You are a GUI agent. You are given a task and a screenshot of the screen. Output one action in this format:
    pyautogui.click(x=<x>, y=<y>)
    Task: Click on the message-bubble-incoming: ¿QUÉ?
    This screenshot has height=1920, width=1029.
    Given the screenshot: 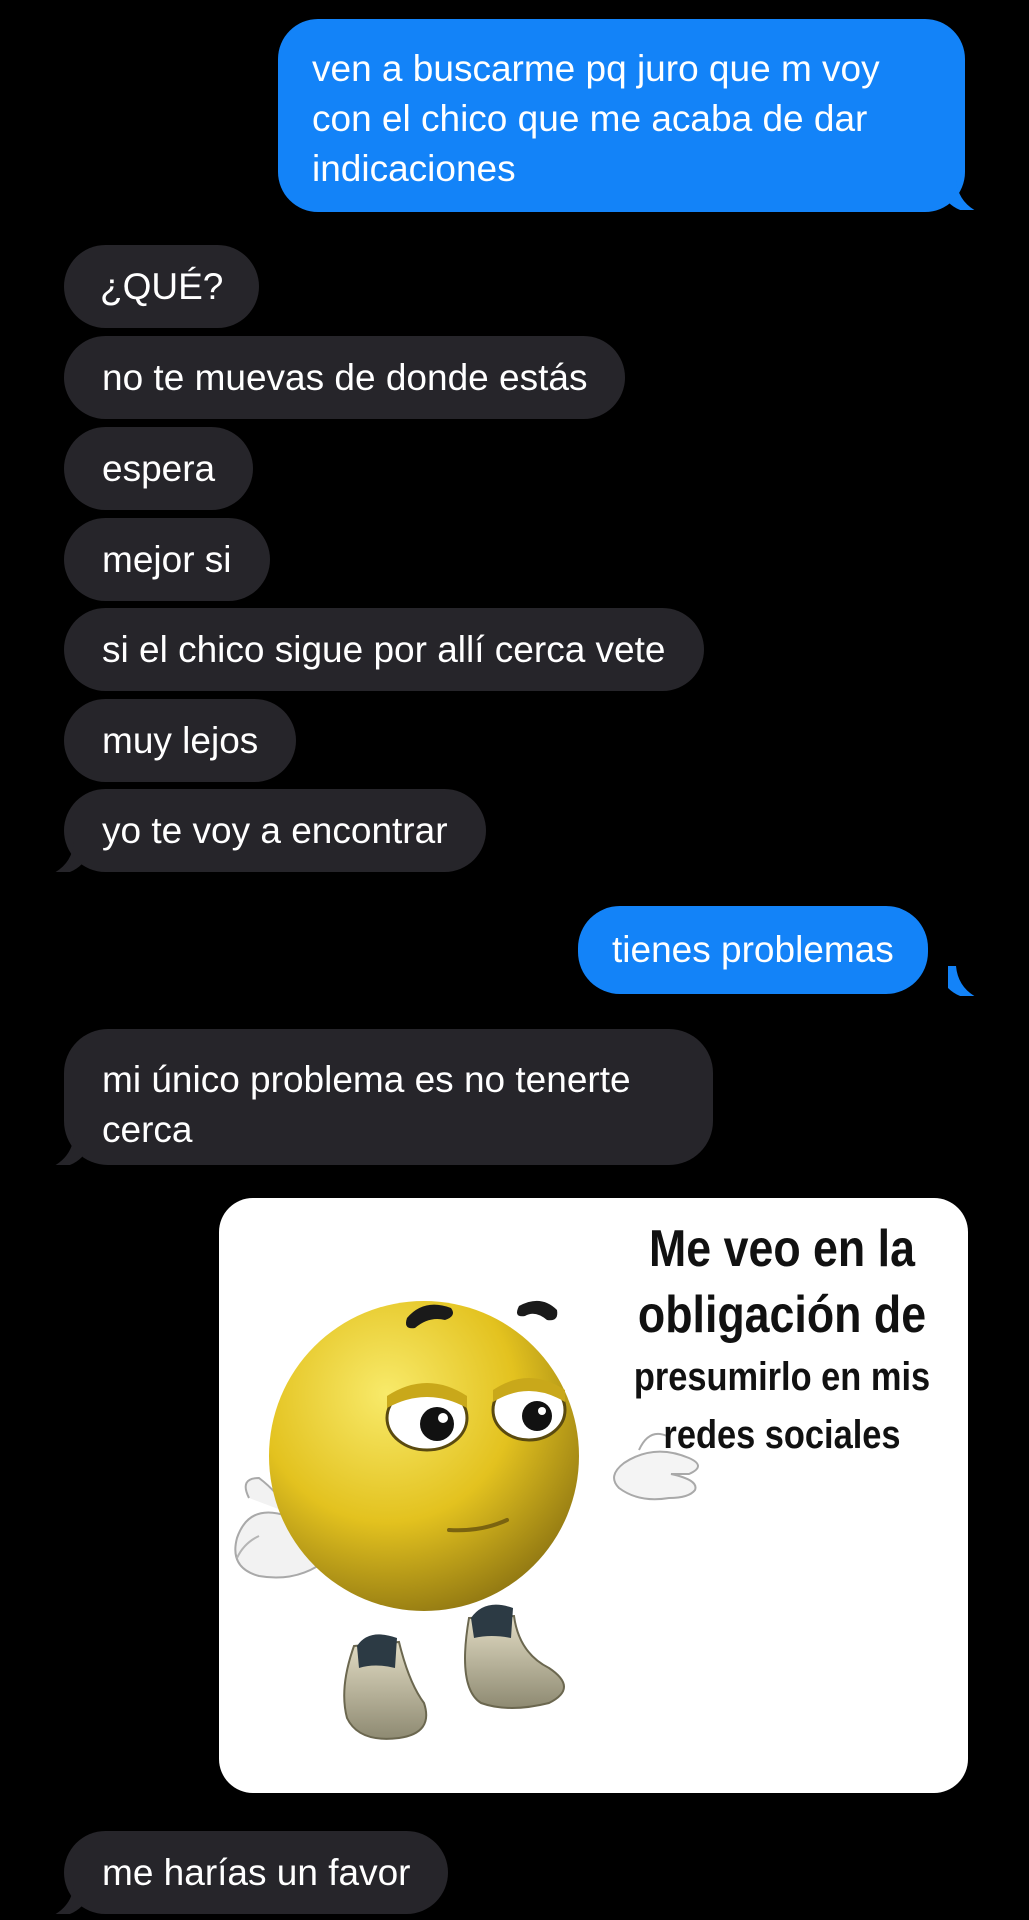 What is the action you would take?
    pyautogui.click(x=162, y=286)
    